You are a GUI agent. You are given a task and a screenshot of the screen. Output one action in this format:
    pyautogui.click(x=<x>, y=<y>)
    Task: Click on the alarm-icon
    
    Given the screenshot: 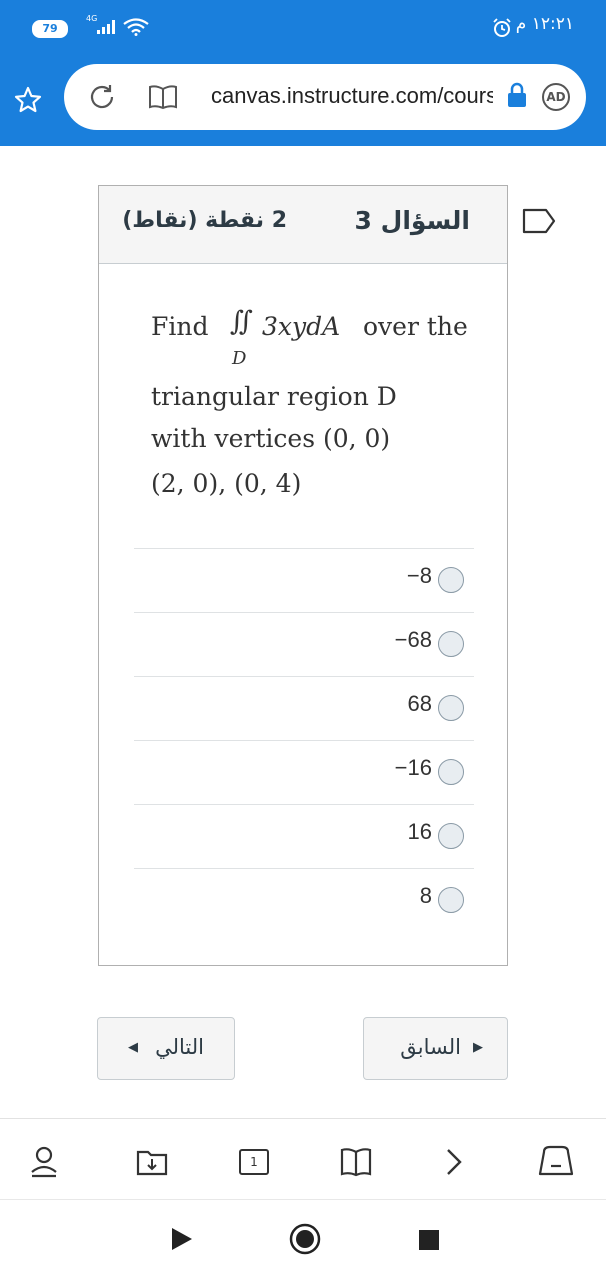 What is the action you would take?
    pyautogui.click(x=502, y=27)
    